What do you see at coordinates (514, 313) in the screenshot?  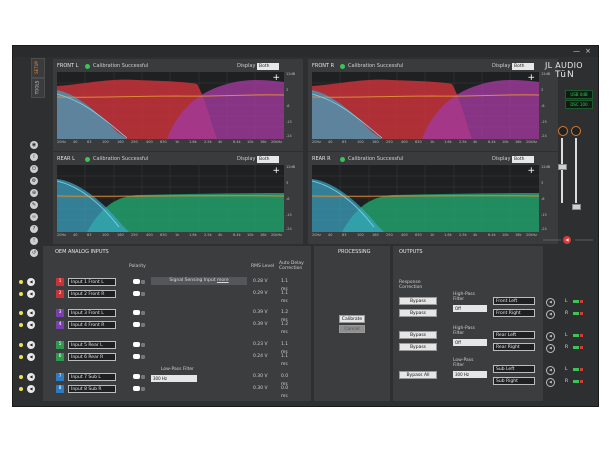 I see `output-name-front-right: Front Right` at bounding box center [514, 313].